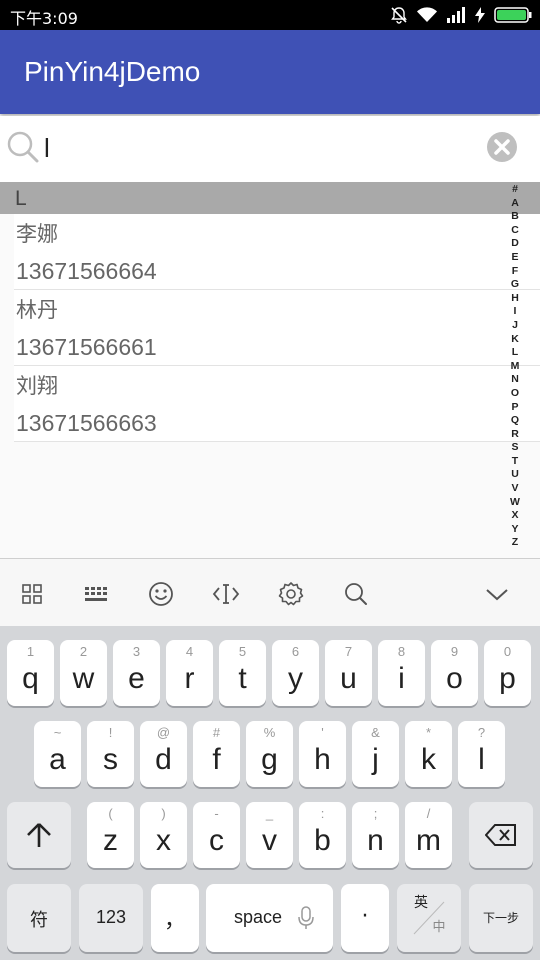 This screenshot has width=540, height=960. Describe the element at coordinates (515, 243) in the screenshot. I see `index-letter: D` at that location.